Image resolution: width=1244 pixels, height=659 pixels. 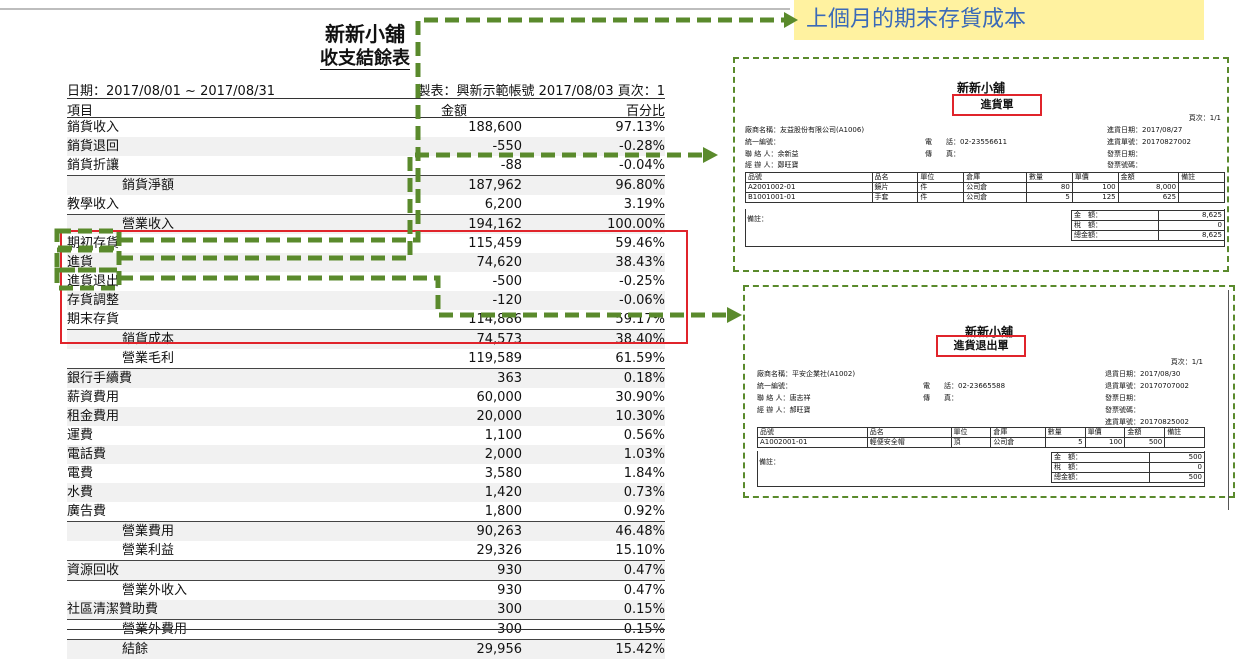 What do you see at coordinates (806, 374) in the screenshot?
I see `return-vendor: 廠商名稱：平安企業社(A1002)` at bounding box center [806, 374].